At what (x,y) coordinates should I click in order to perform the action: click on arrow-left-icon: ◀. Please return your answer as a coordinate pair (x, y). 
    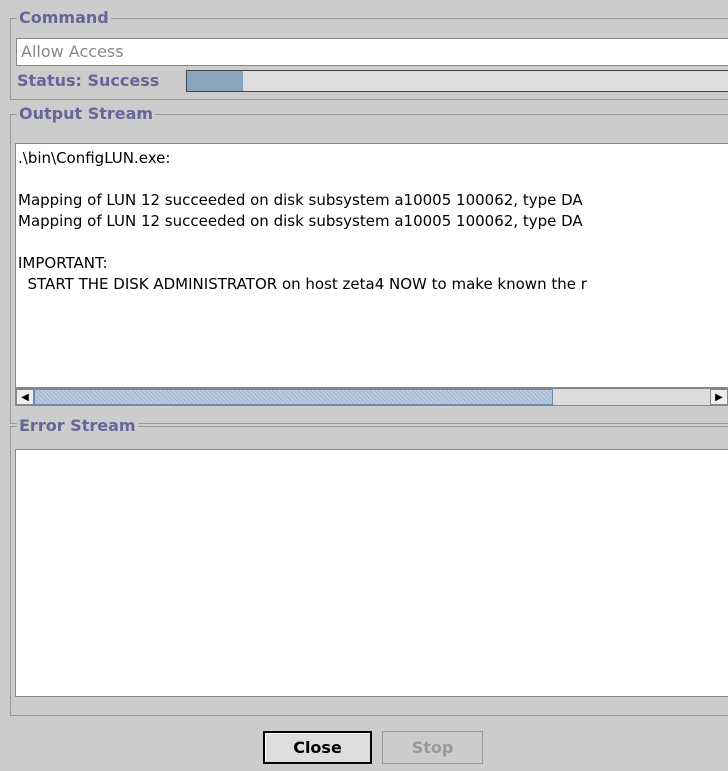
    Looking at the image, I should click on (25, 397).